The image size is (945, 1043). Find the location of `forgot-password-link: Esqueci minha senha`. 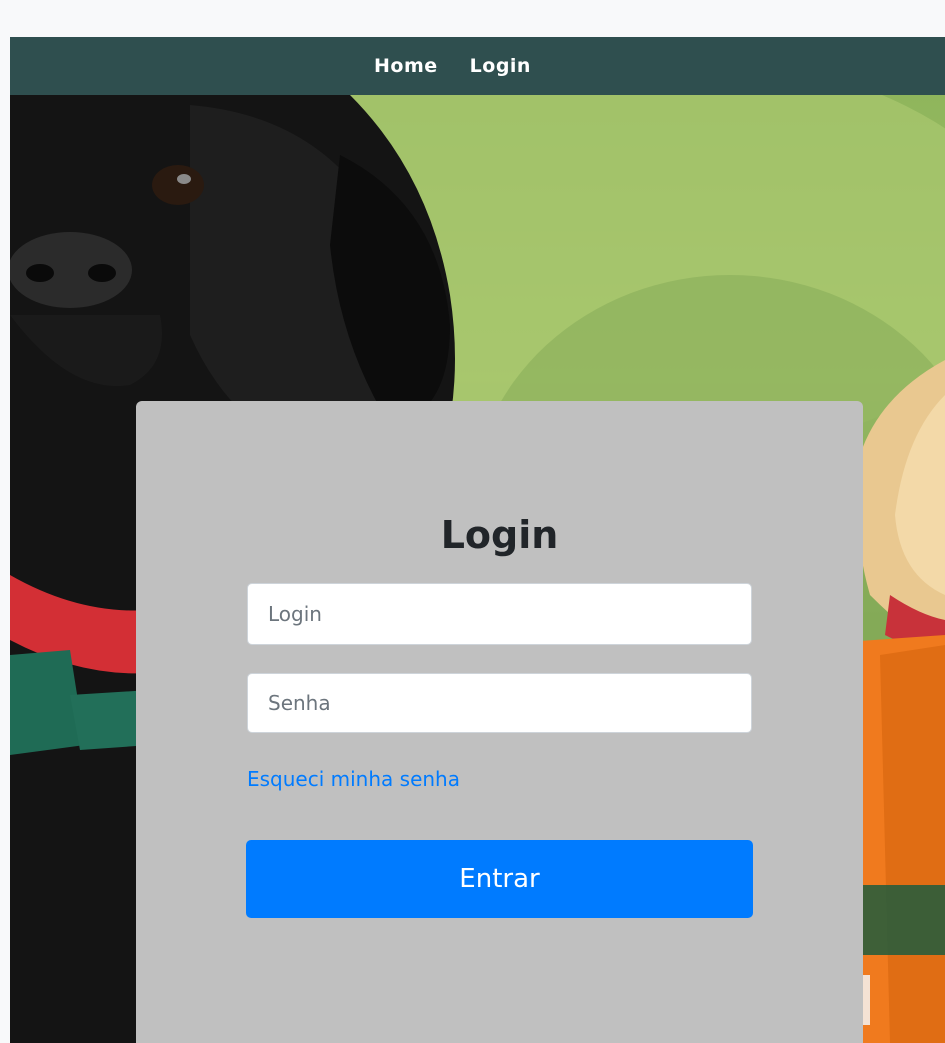

forgot-password-link: Esqueci minha senha is located at coordinates (353, 779).